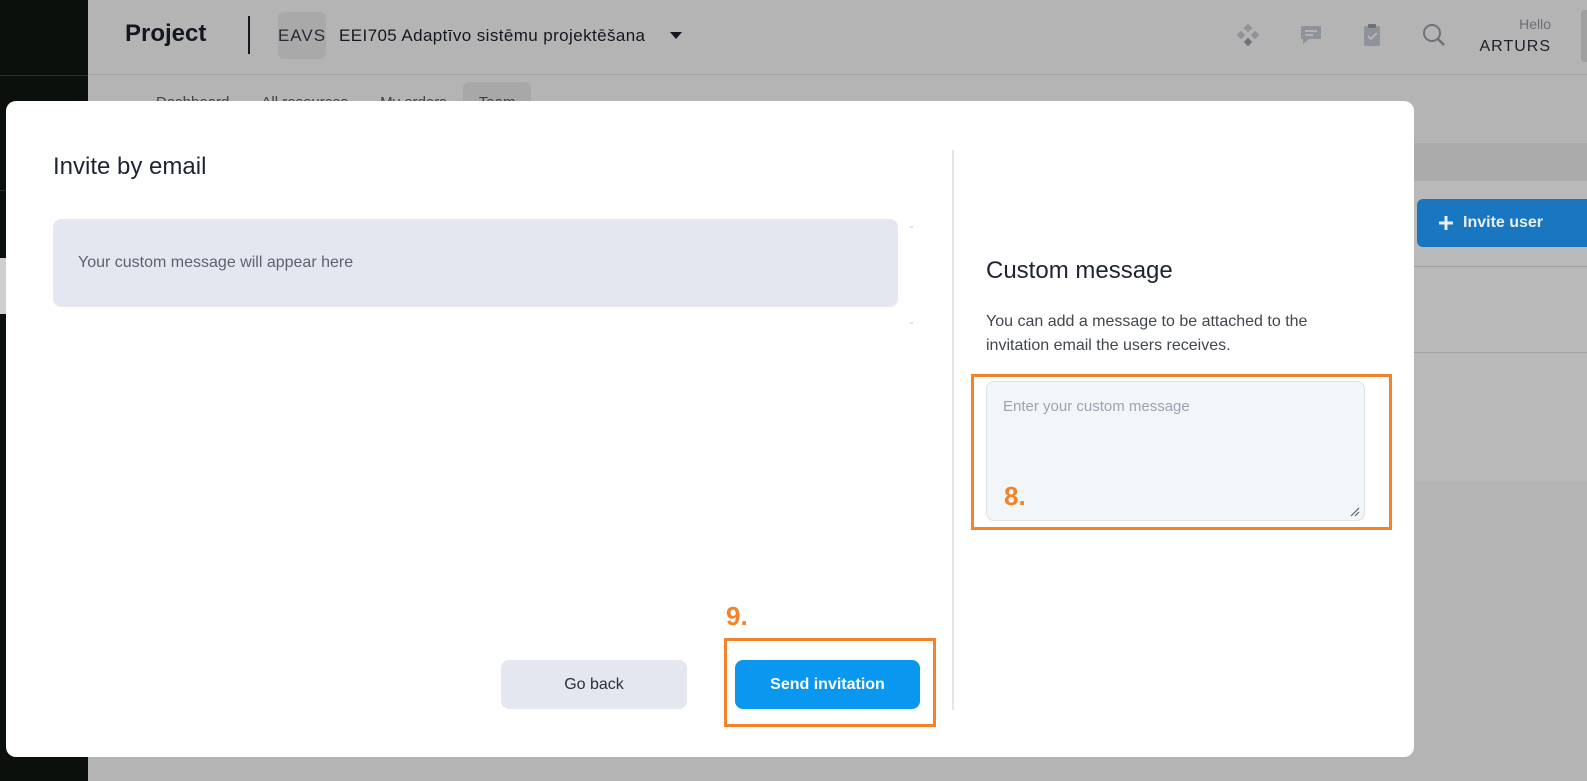 This screenshot has width=1587, height=781. What do you see at coordinates (737, 616) in the screenshot?
I see `annotation-step-9: 9.` at bounding box center [737, 616].